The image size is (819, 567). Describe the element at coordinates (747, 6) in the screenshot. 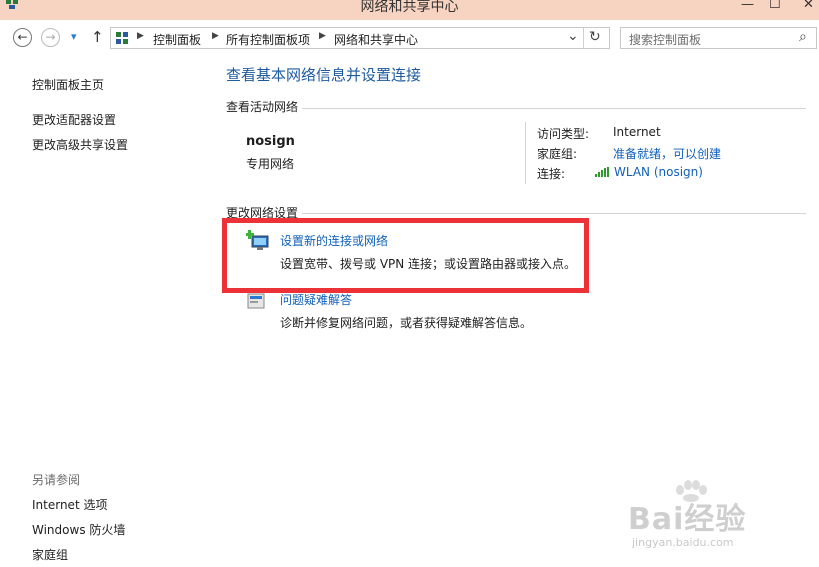

I see `minimize-button: —` at that location.